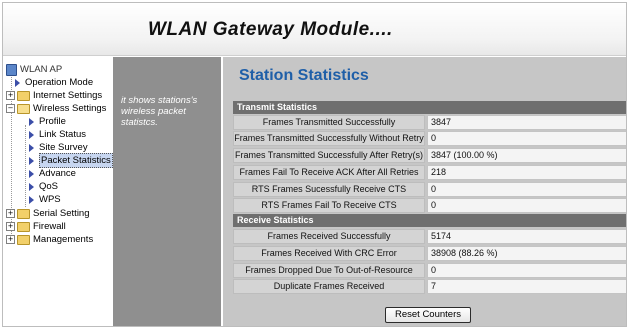 This screenshot has height=329, width=629. Describe the element at coordinates (429, 220) in the screenshot. I see `receive-section-header: Receive Statistics` at that location.